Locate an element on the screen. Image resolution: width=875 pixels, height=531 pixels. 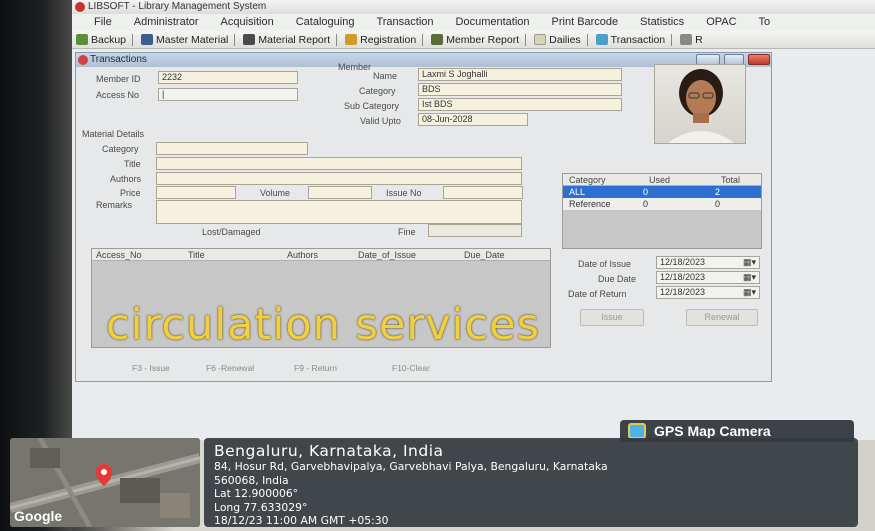
dailies-icon is located at coordinates (540, 39).